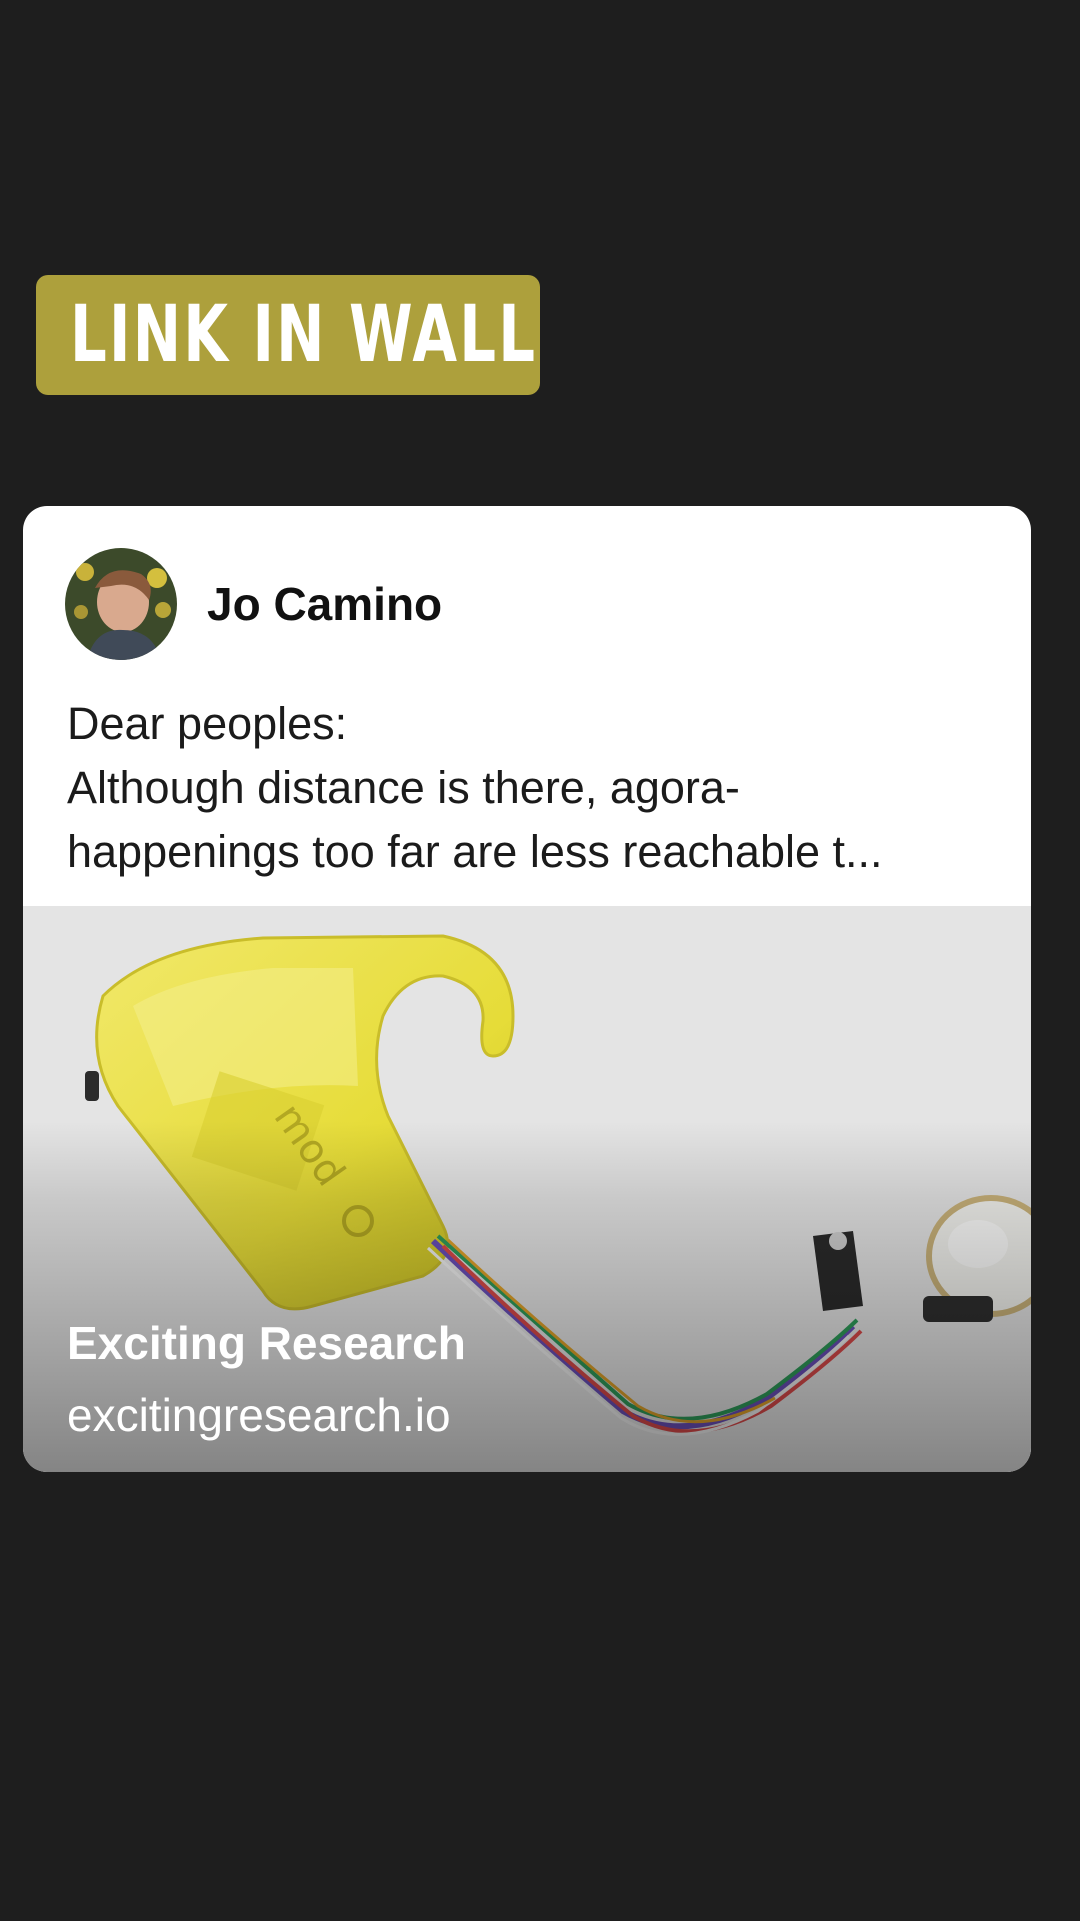 This screenshot has height=1921, width=1080. Describe the element at coordinates (266, 1343) in the screenshot. I see `link-preview-title: Exciting Research` at that location.